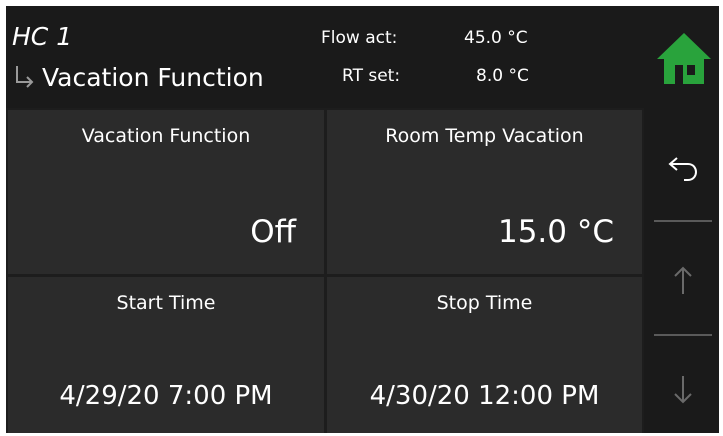  I want to click on stop-time-value: 4/30/20 12:00 PM, so click(484, 396).